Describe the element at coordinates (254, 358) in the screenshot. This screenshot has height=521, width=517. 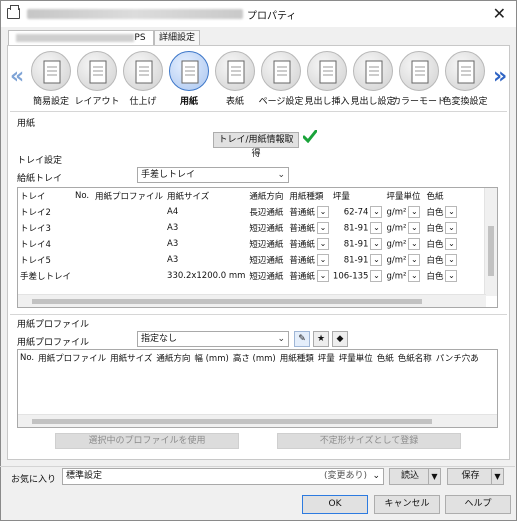
I see `column-header: 高さ (mm)` at that location.